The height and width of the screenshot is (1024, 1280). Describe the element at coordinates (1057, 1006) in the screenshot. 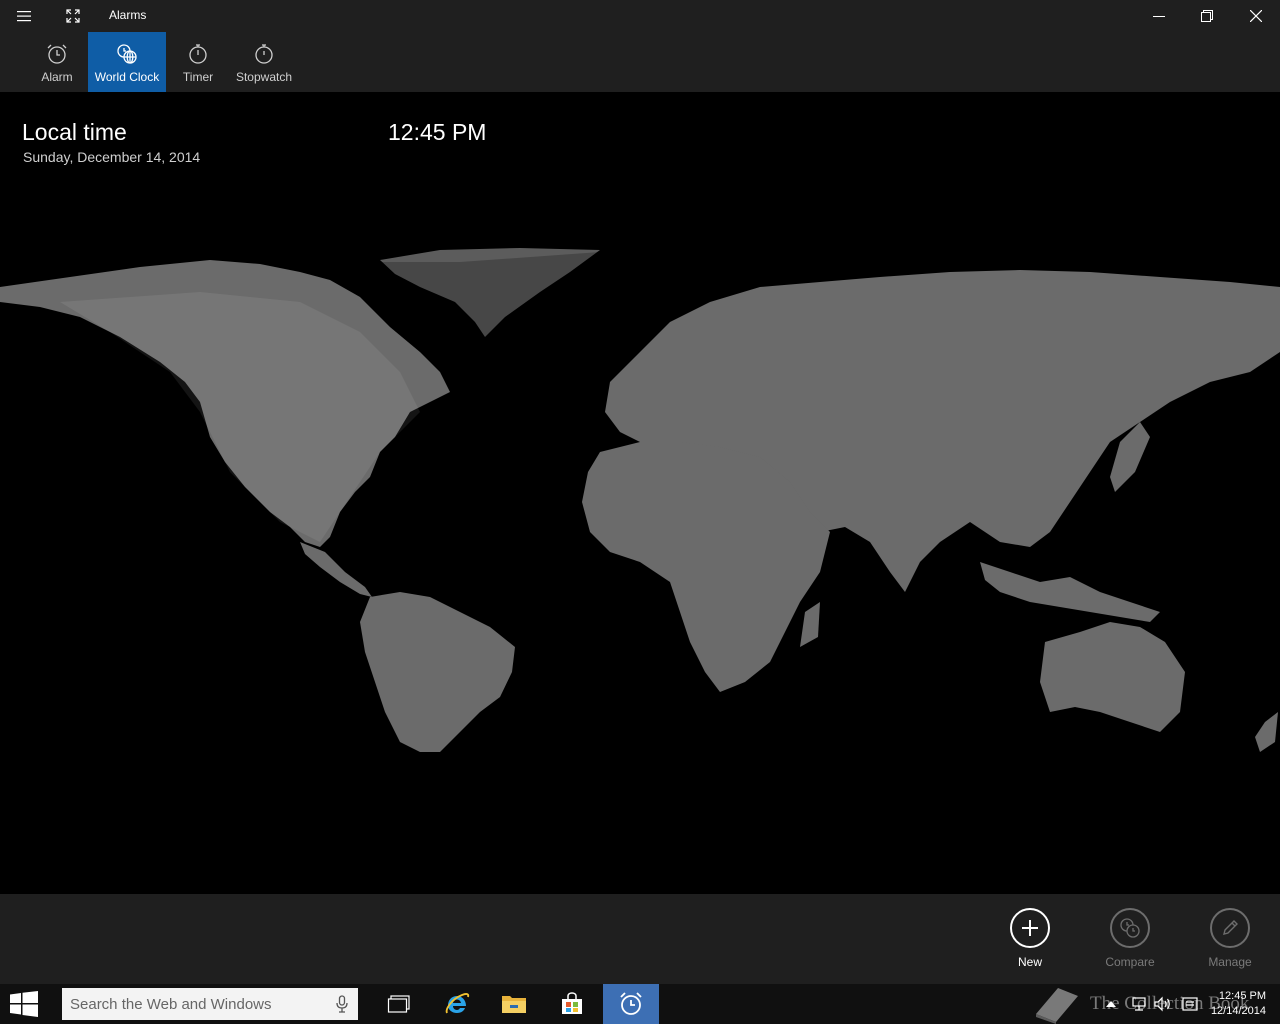

I see `book-icon` at that location.